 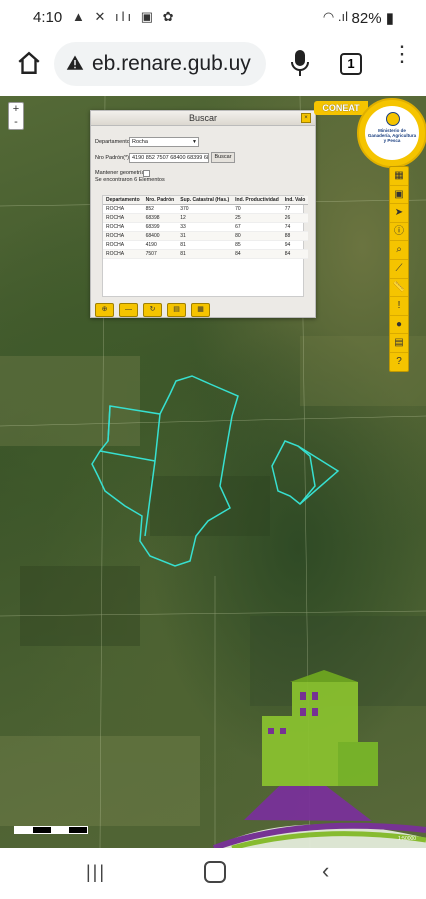 What do you see at coordinates (75, 63) in the screenshot?
I see `warning-icon` at bounding box center [75, 63].